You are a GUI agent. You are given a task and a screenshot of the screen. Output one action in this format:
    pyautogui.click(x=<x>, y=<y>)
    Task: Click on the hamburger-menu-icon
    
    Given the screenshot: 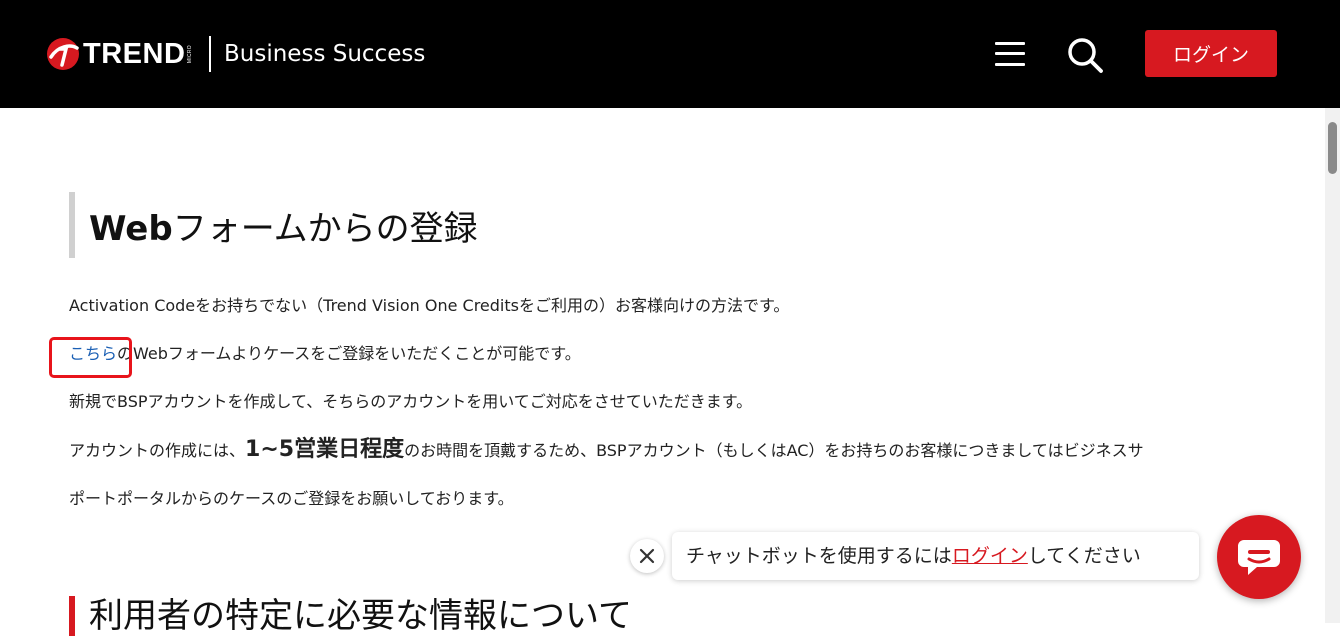 What is the action you would take?
    pyautogui.click(x=1010, y=43)
    